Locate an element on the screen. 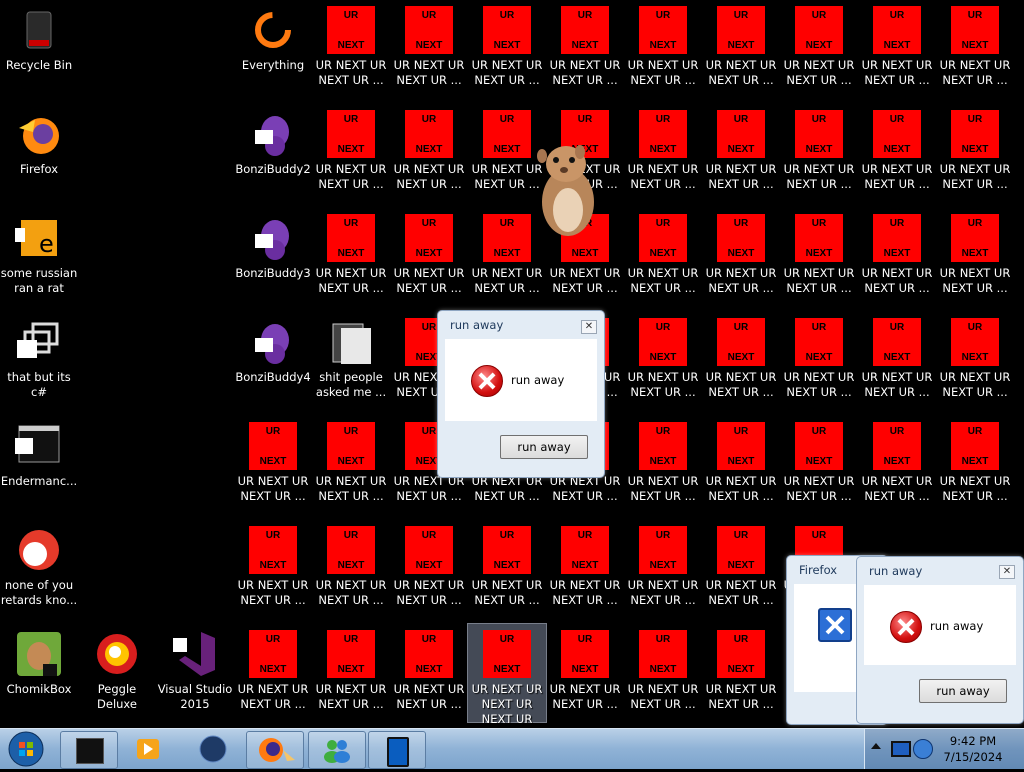 Image resolution: width=1024 pixels, height=772 pixels. desktop-icon: e some russian ran a rat is located at coordinates (39, 260).